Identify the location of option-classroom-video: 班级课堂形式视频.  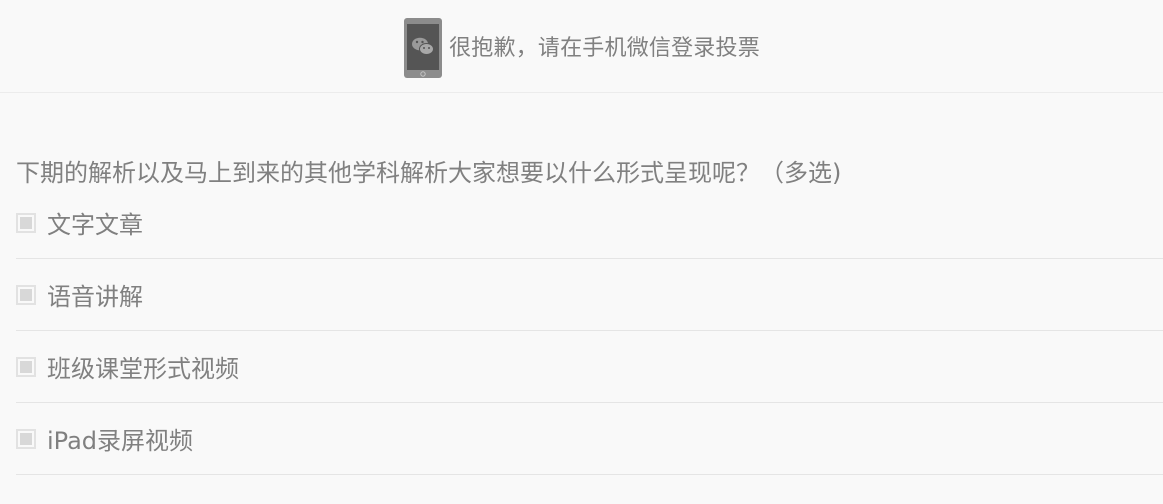
(589, 367).